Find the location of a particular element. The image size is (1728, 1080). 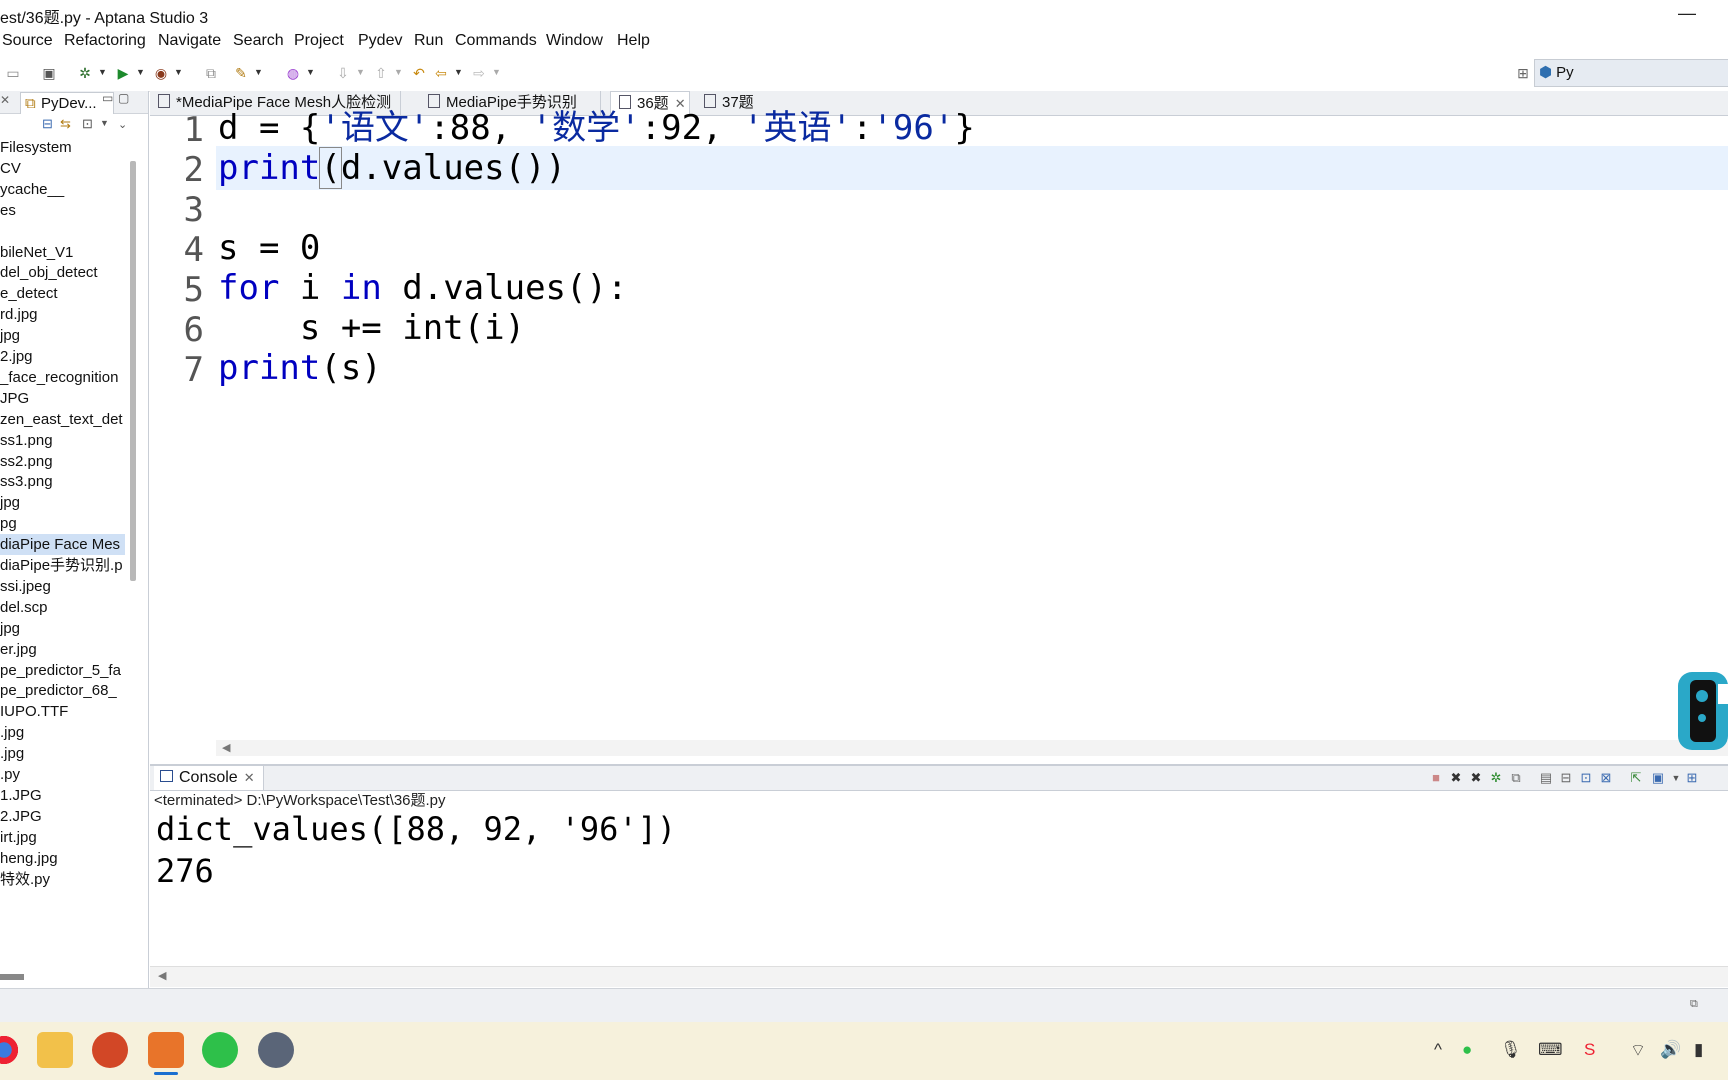

back-icon: ⇦ is located at coordinates (441, 73).